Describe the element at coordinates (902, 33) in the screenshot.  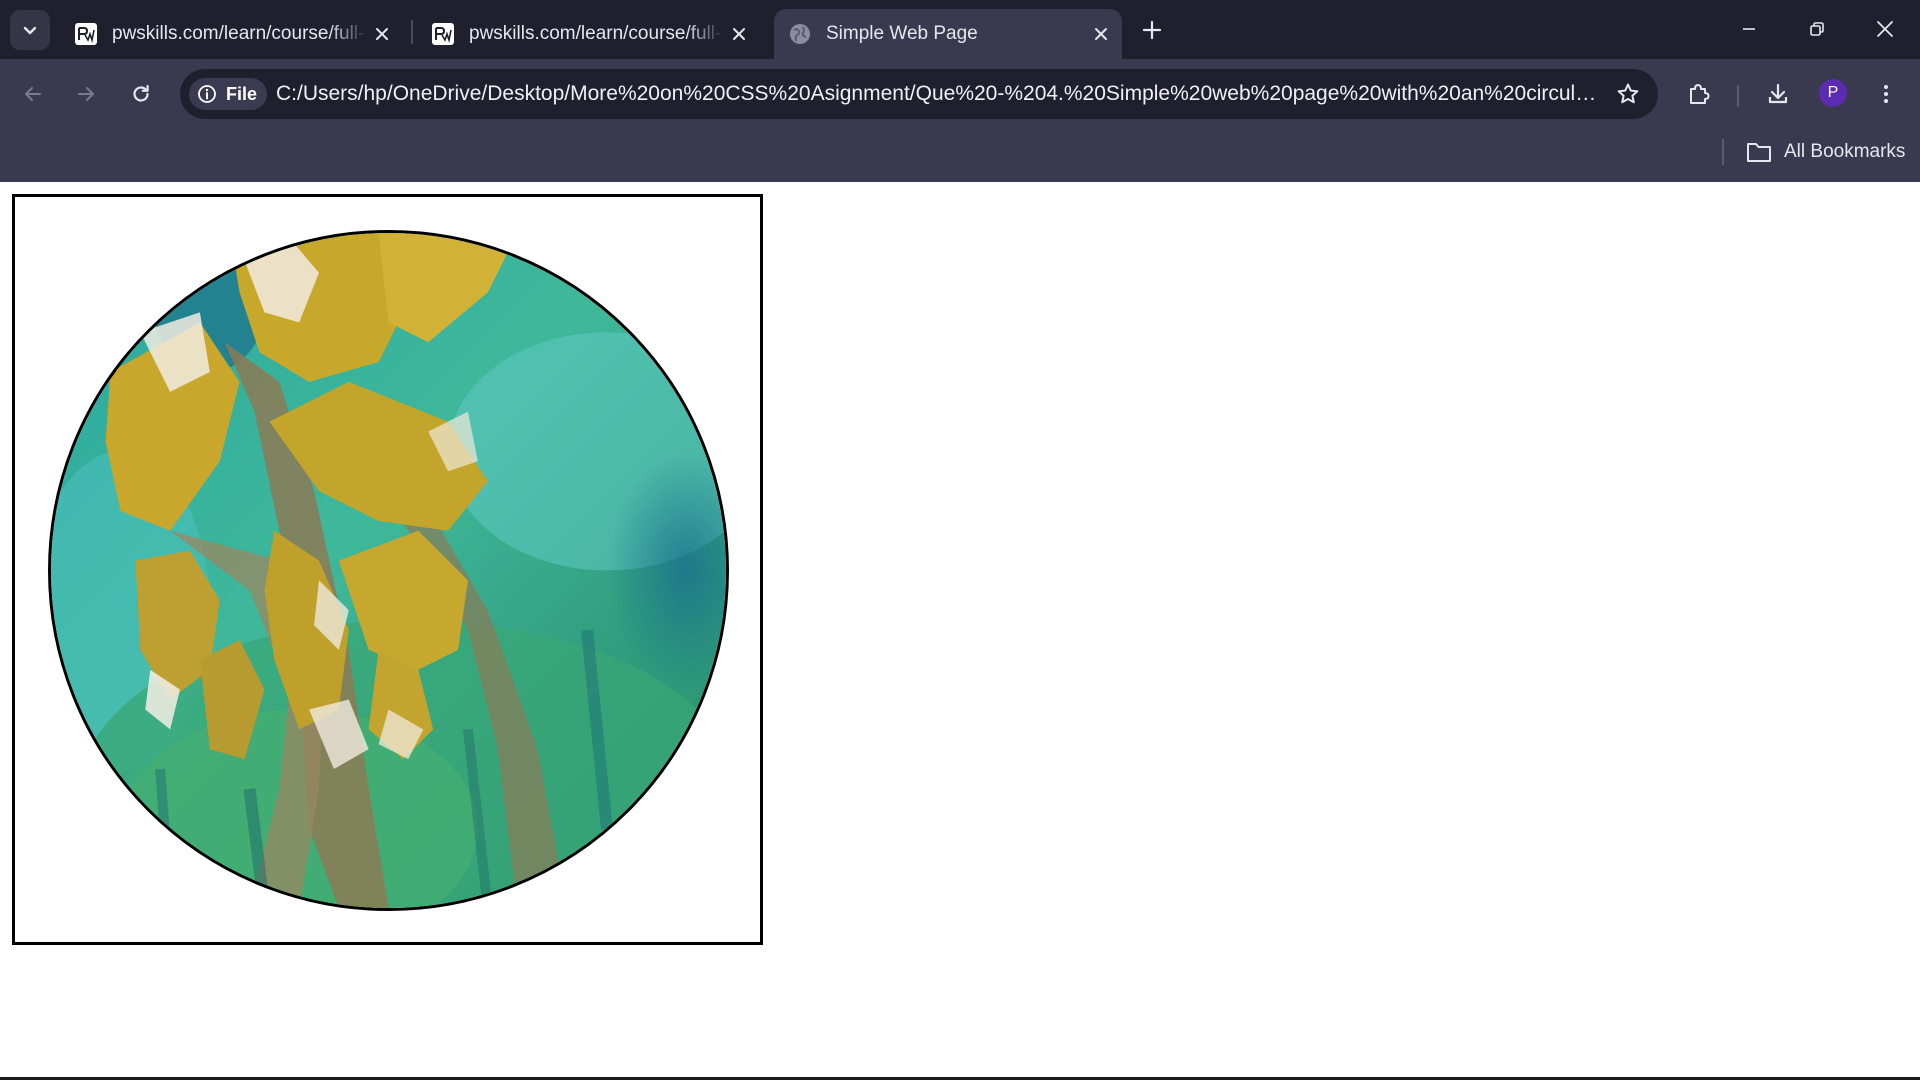
I see `tab-title: Simple Web Page` at that location.